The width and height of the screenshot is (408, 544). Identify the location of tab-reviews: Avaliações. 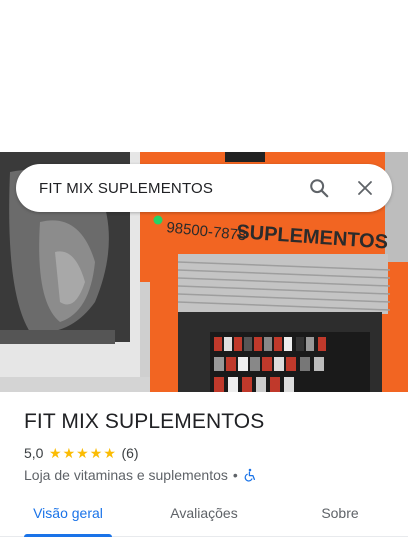
(204, 515).